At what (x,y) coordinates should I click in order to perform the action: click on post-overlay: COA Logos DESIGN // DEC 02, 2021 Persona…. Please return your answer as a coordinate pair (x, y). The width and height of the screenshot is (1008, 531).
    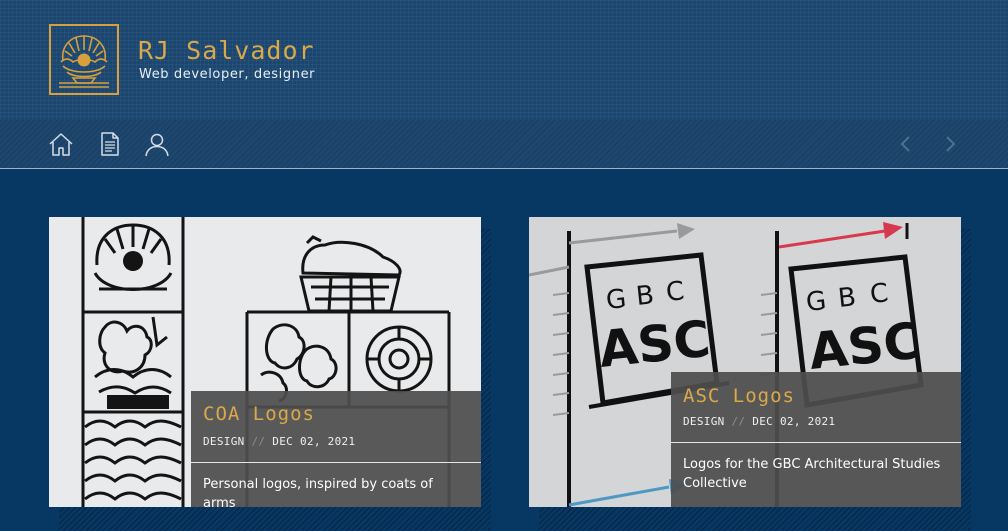
    Looking at the image, I should click on (336, 451).